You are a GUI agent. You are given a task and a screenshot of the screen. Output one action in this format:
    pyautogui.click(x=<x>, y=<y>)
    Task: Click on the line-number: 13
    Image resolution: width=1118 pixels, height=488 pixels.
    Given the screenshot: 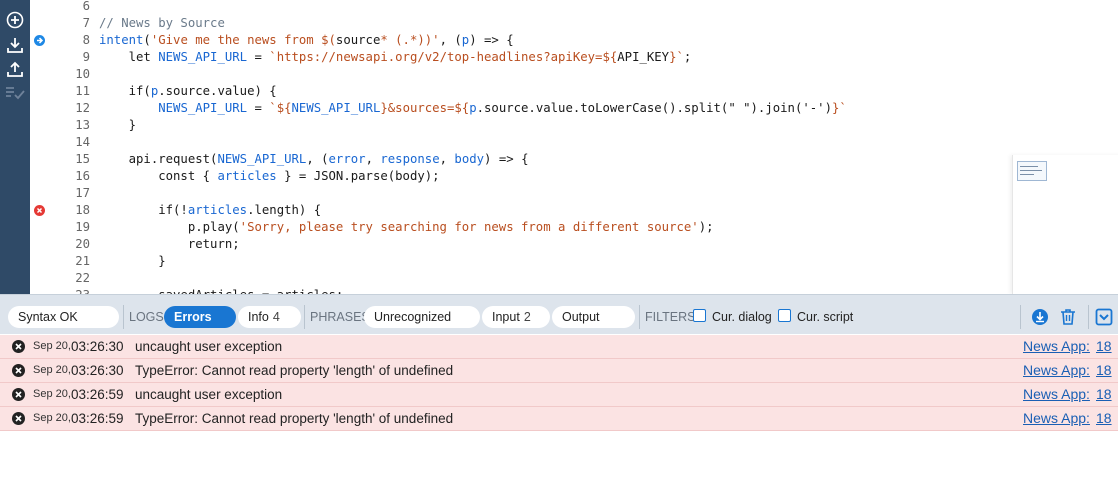 What is the action you would take?
    pyautogui.click(x=82, y=125)
    